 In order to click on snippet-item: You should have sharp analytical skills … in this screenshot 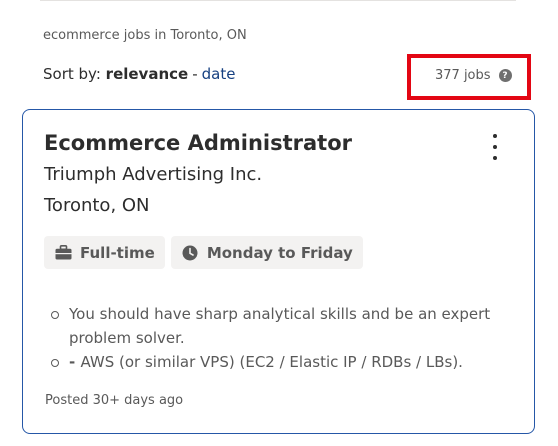, I will do `click(286, 326)`.